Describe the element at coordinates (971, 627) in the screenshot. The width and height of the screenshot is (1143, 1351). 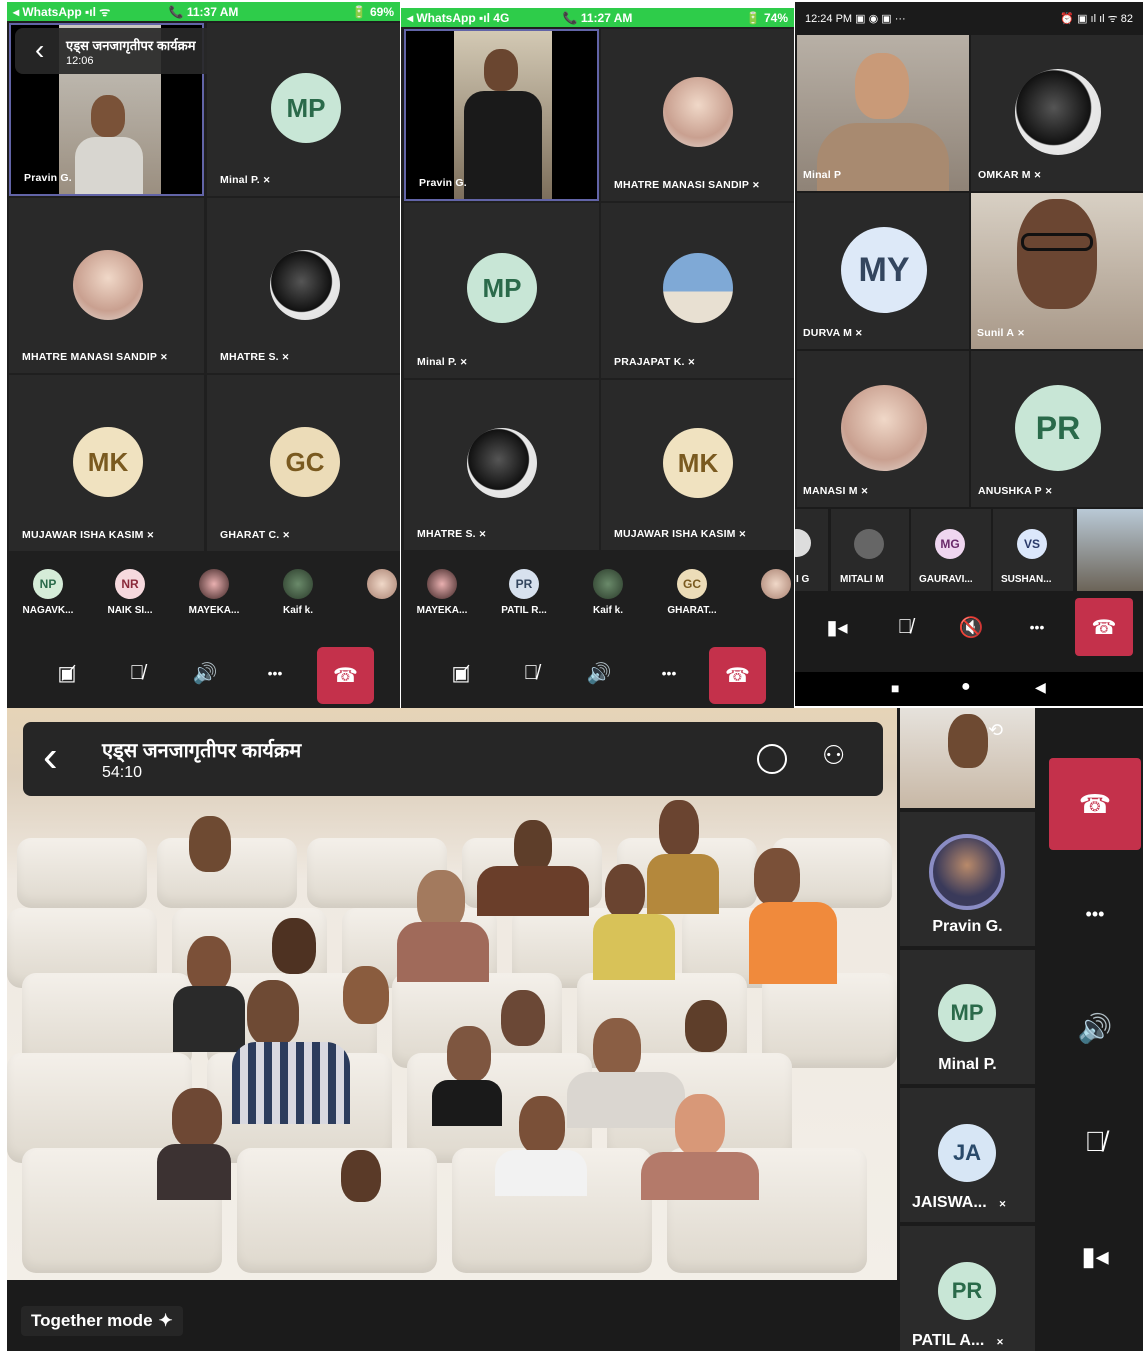
I see `speaker-off-icon: 🔇` at that location.